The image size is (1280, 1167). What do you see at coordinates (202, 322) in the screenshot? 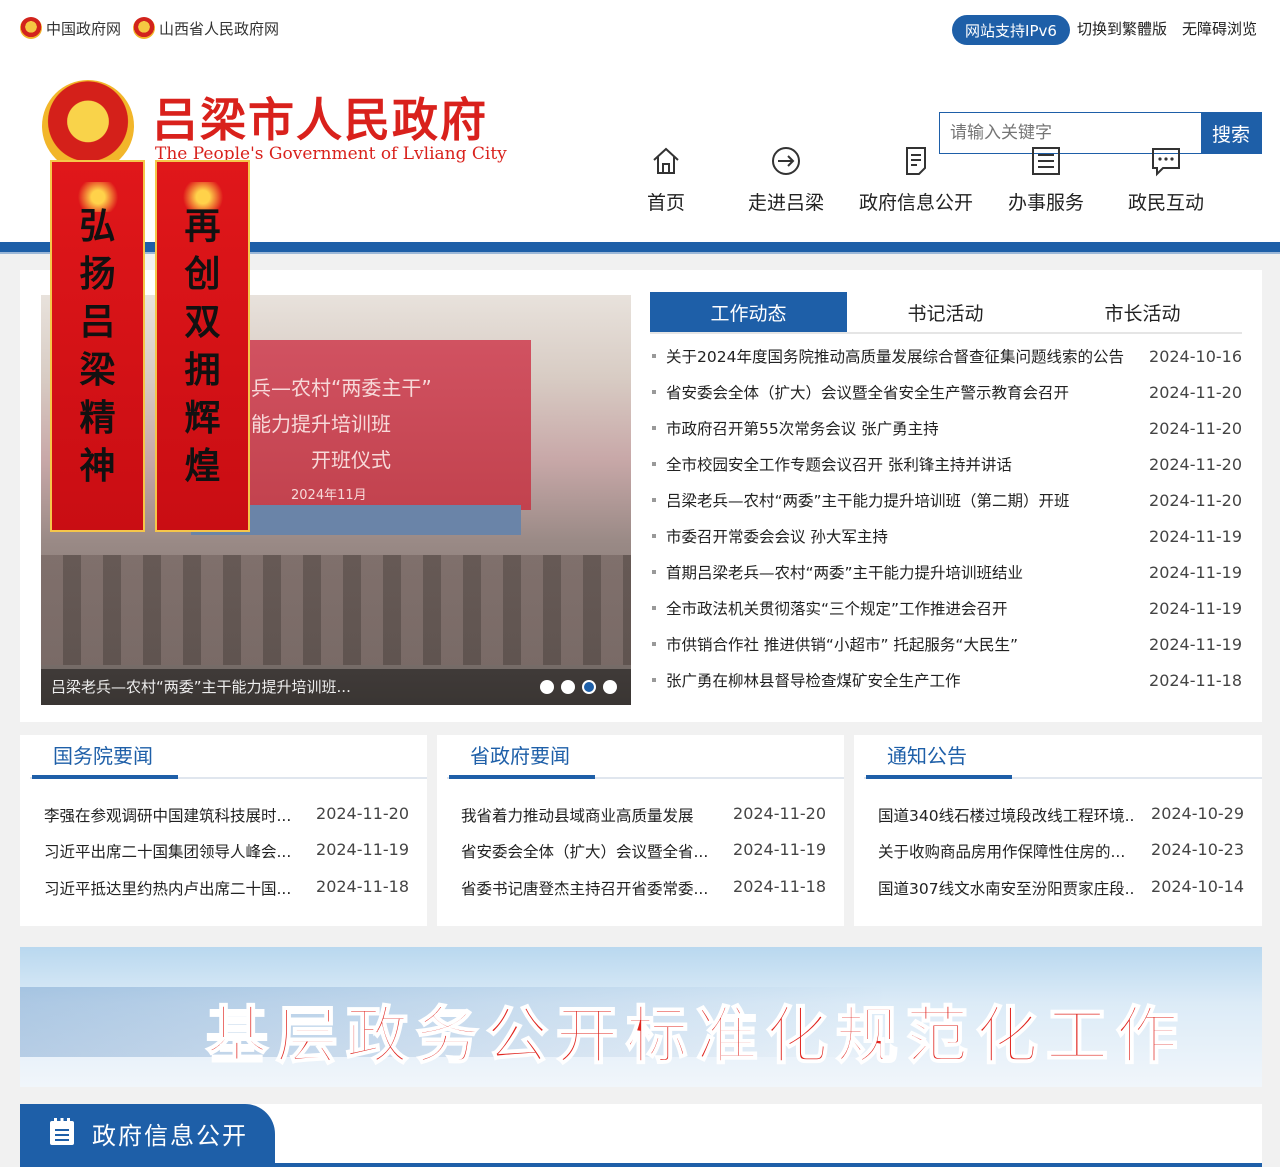
I see `couplet-char: 双` at bounding box center [202, 322].